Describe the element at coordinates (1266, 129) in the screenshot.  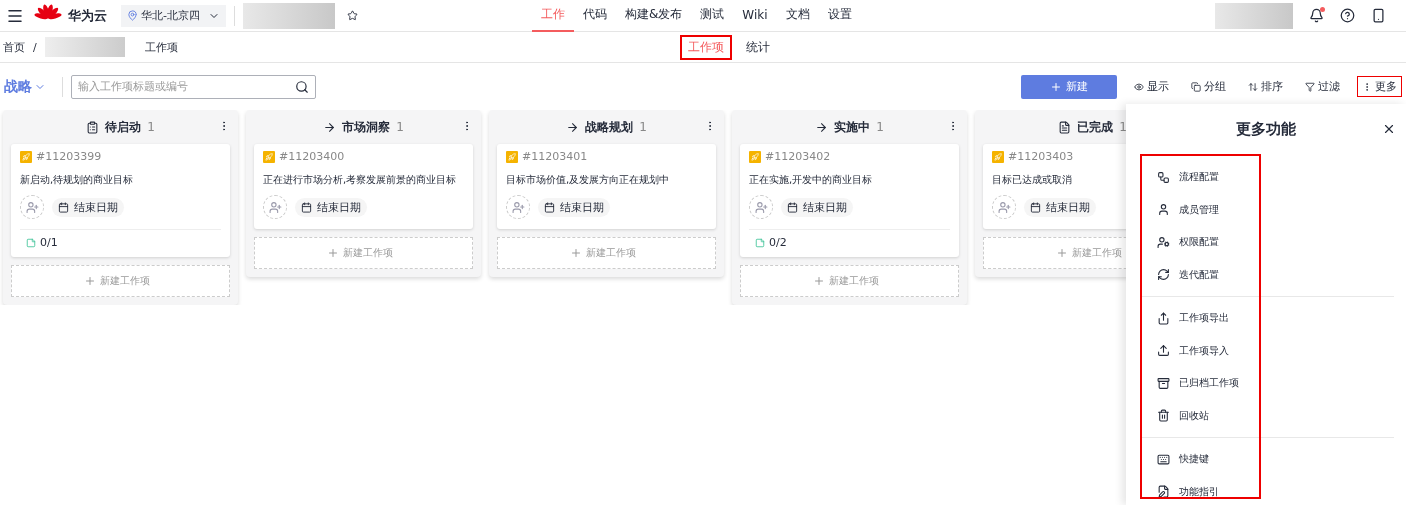
I see `panel-title: 更多功能` at that location.